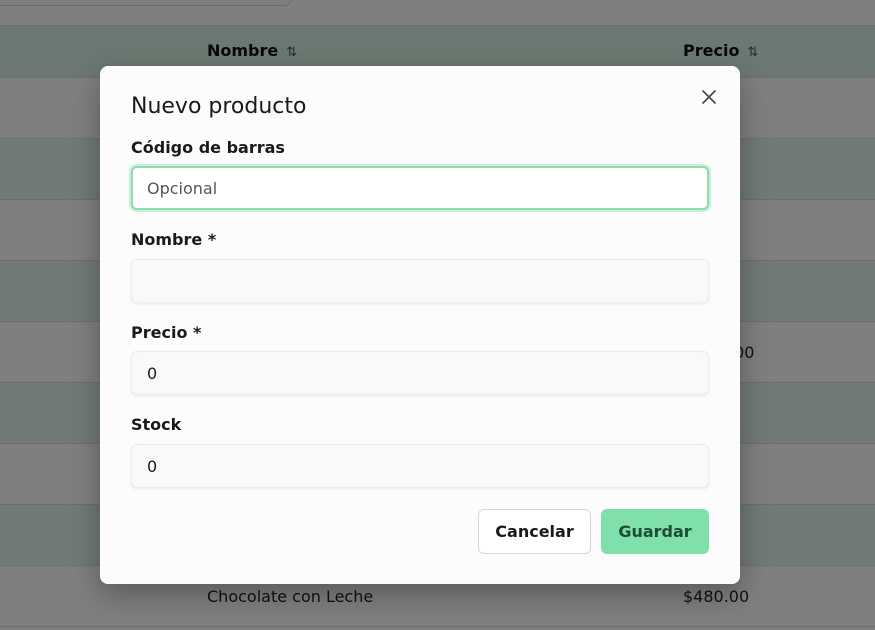 This screenshot has width=875, height=630. What do you see at coordinates (420, 466) in the screenshot?
I see `stock-input` at bounding box center [420, 466].